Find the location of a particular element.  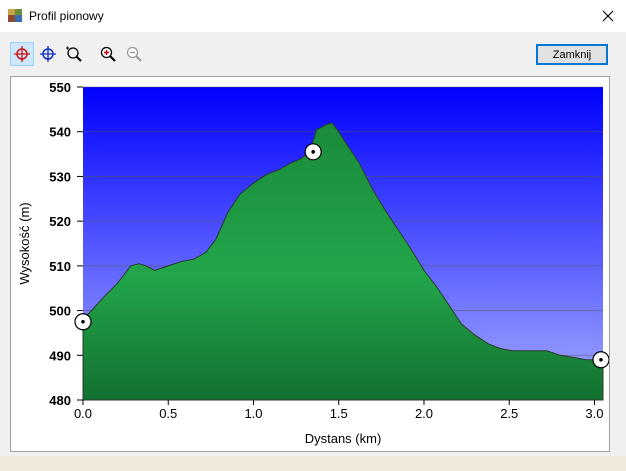

y-axis: 480 490 500 510 520 530 540 550 is located at coordinates (66, 244).